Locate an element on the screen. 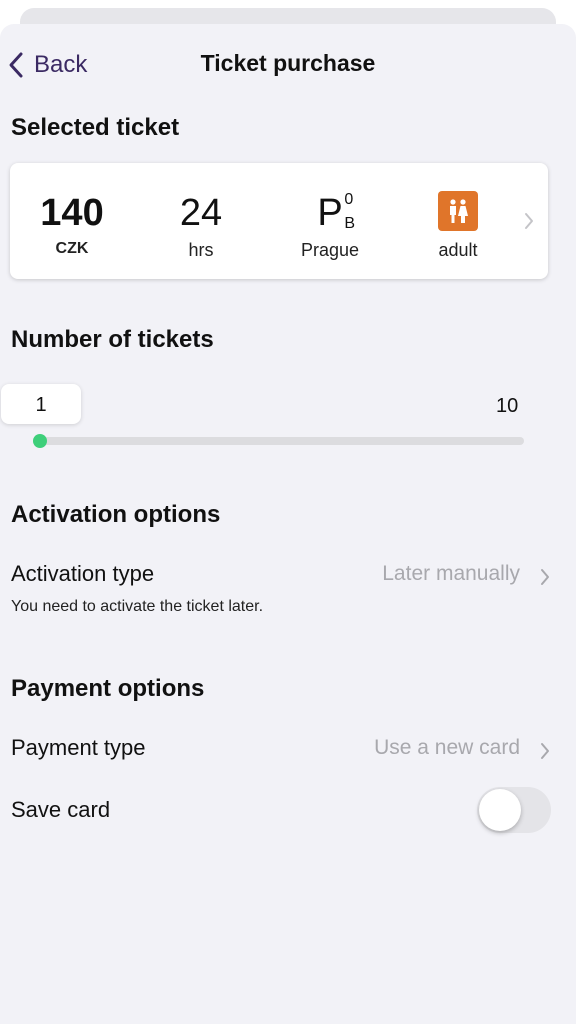  activation-options-heading: Activation options is located at coordinates (116, 514).